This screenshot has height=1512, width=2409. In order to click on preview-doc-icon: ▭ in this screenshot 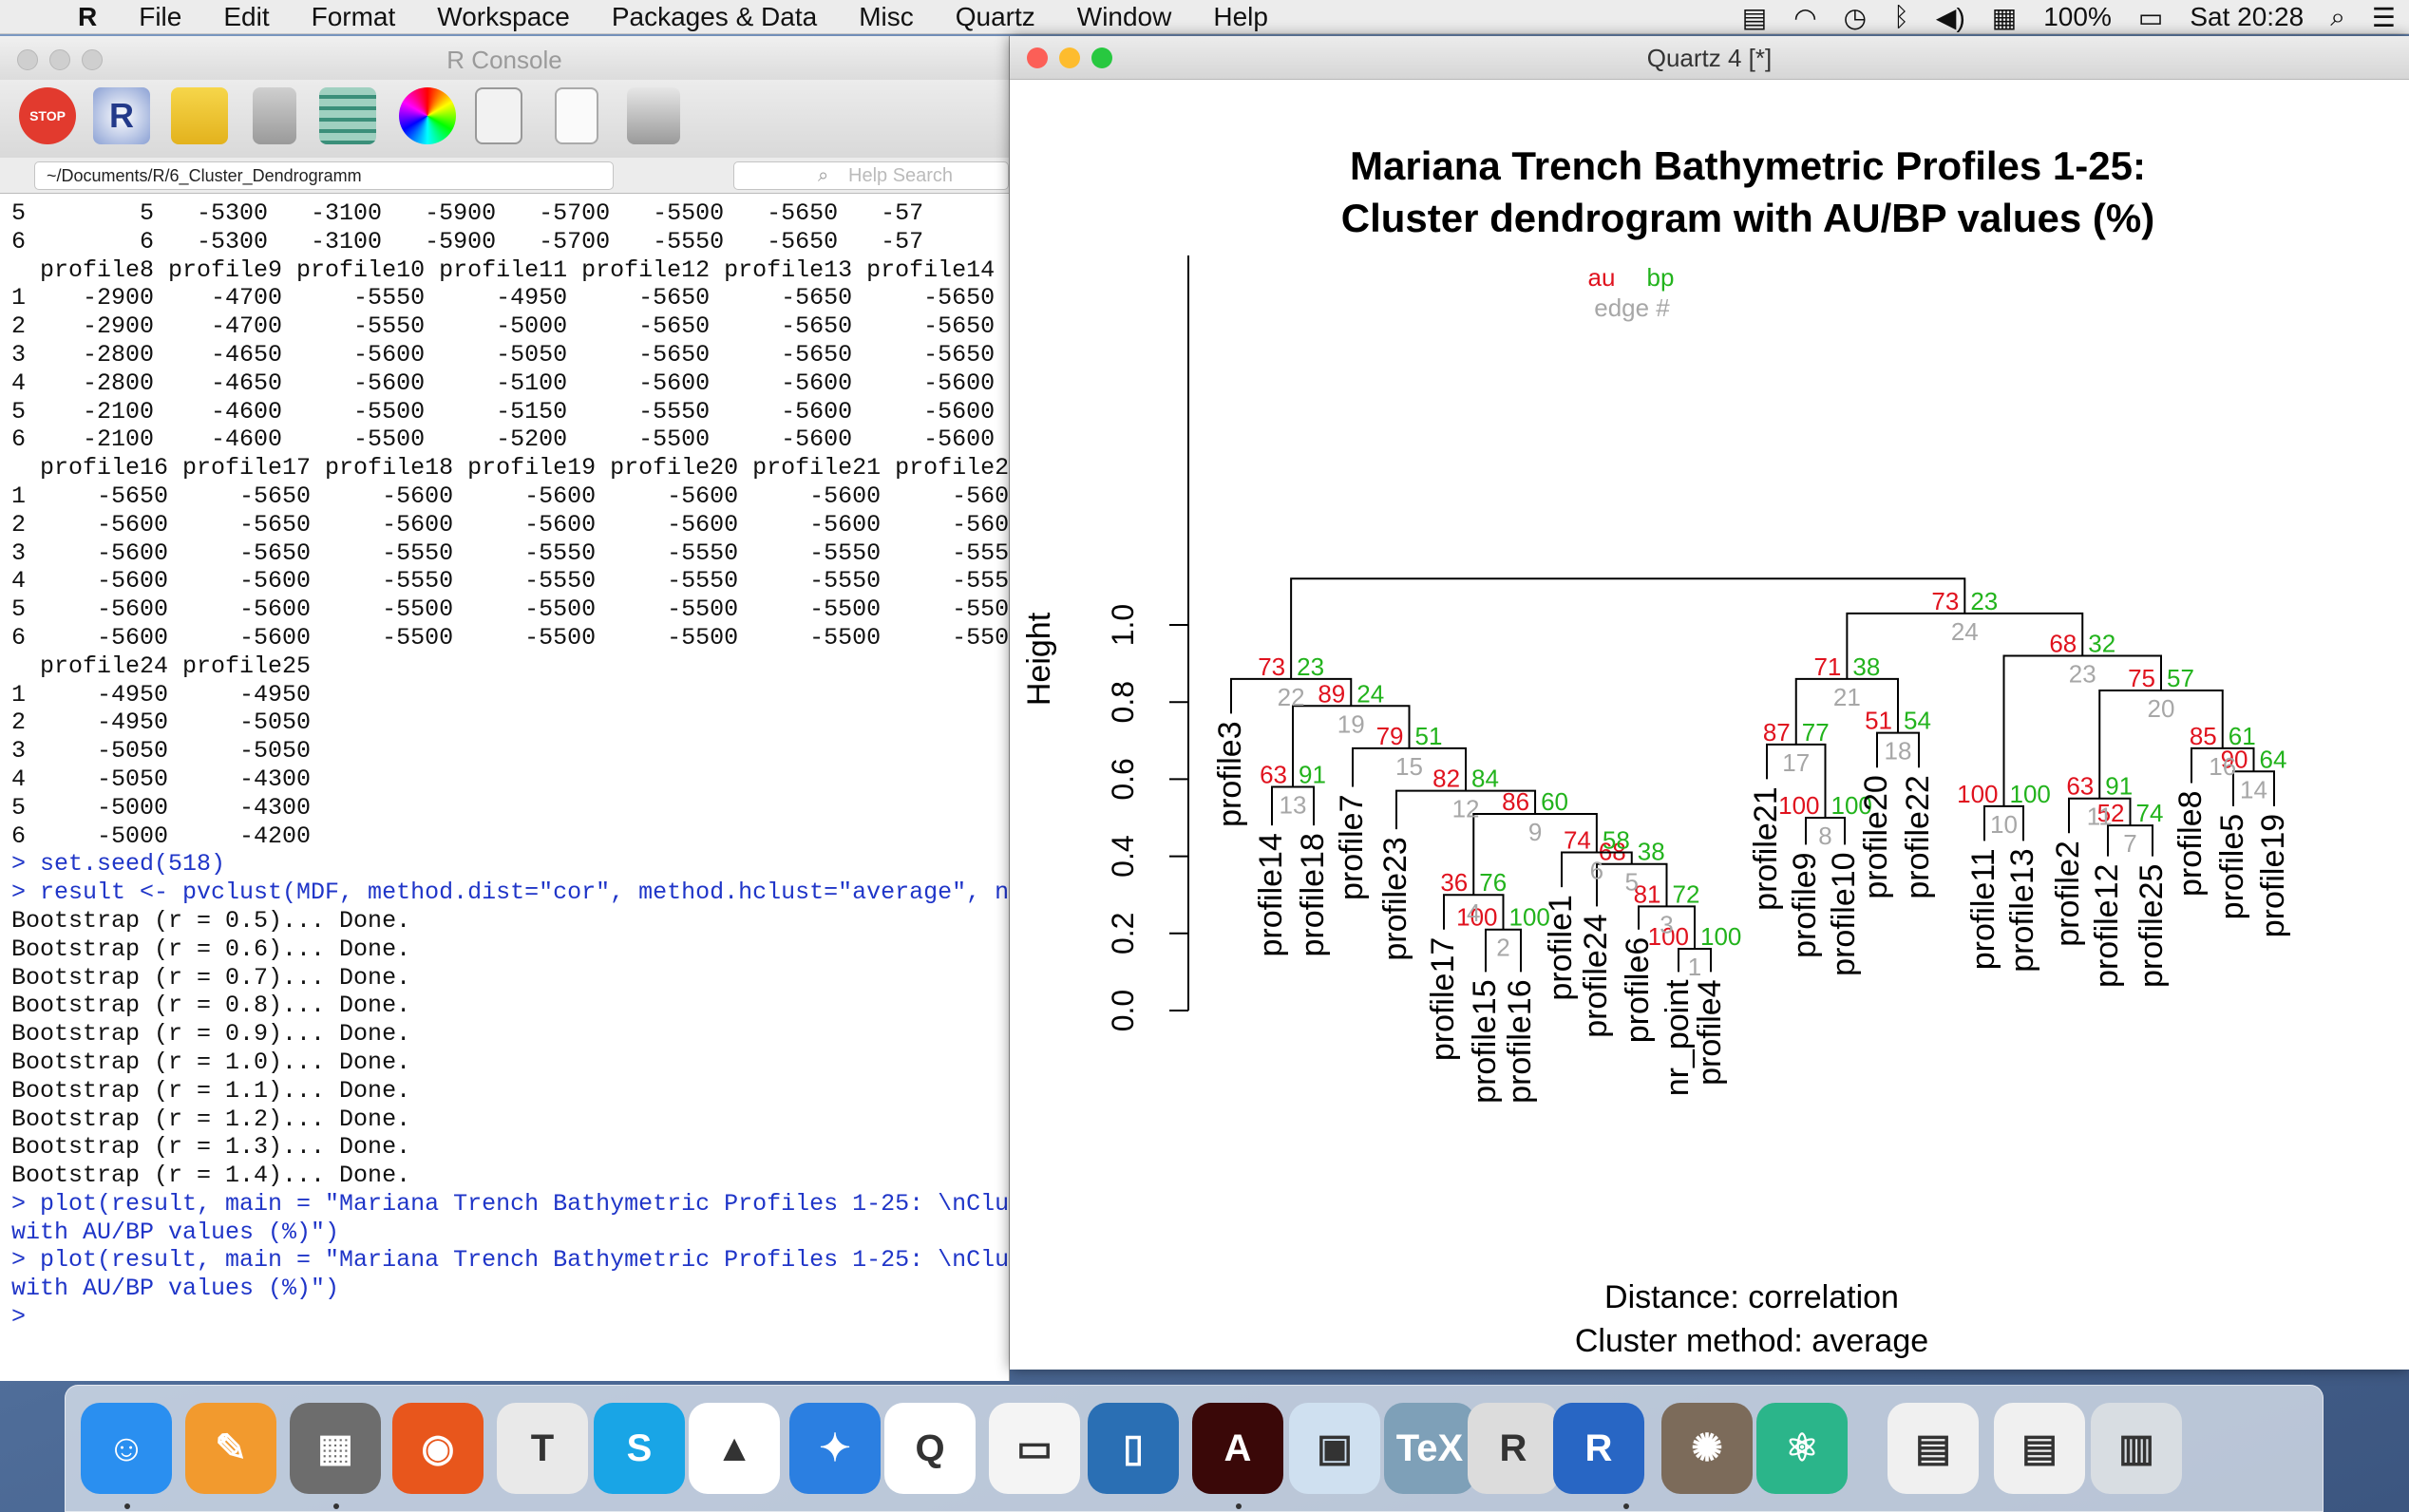, I will do `click(1034, 1449)`.